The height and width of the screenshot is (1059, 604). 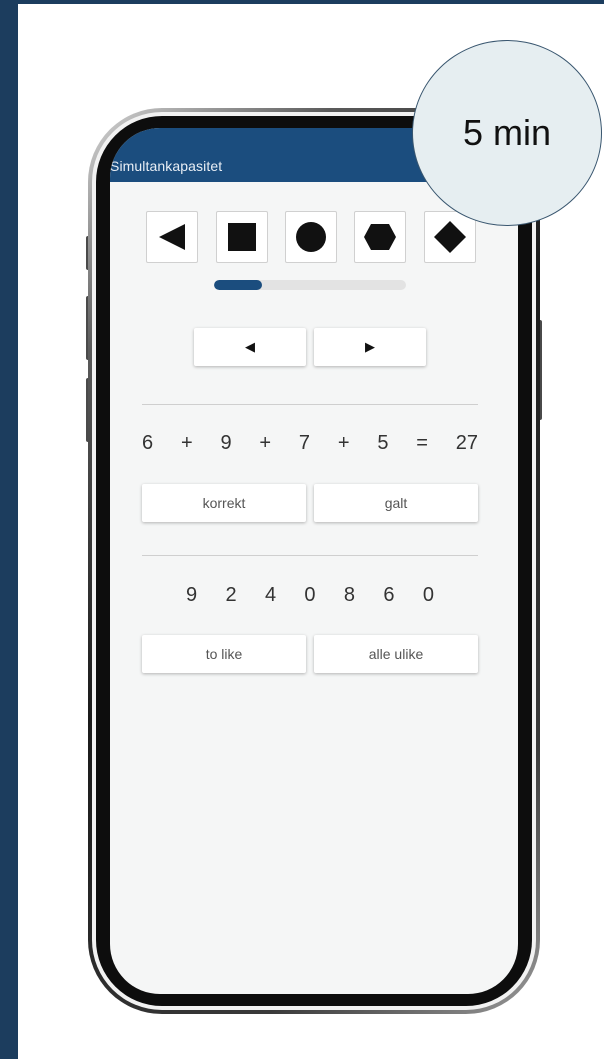 I want to click on previous-button: ◀, so click(x=250, y=347).